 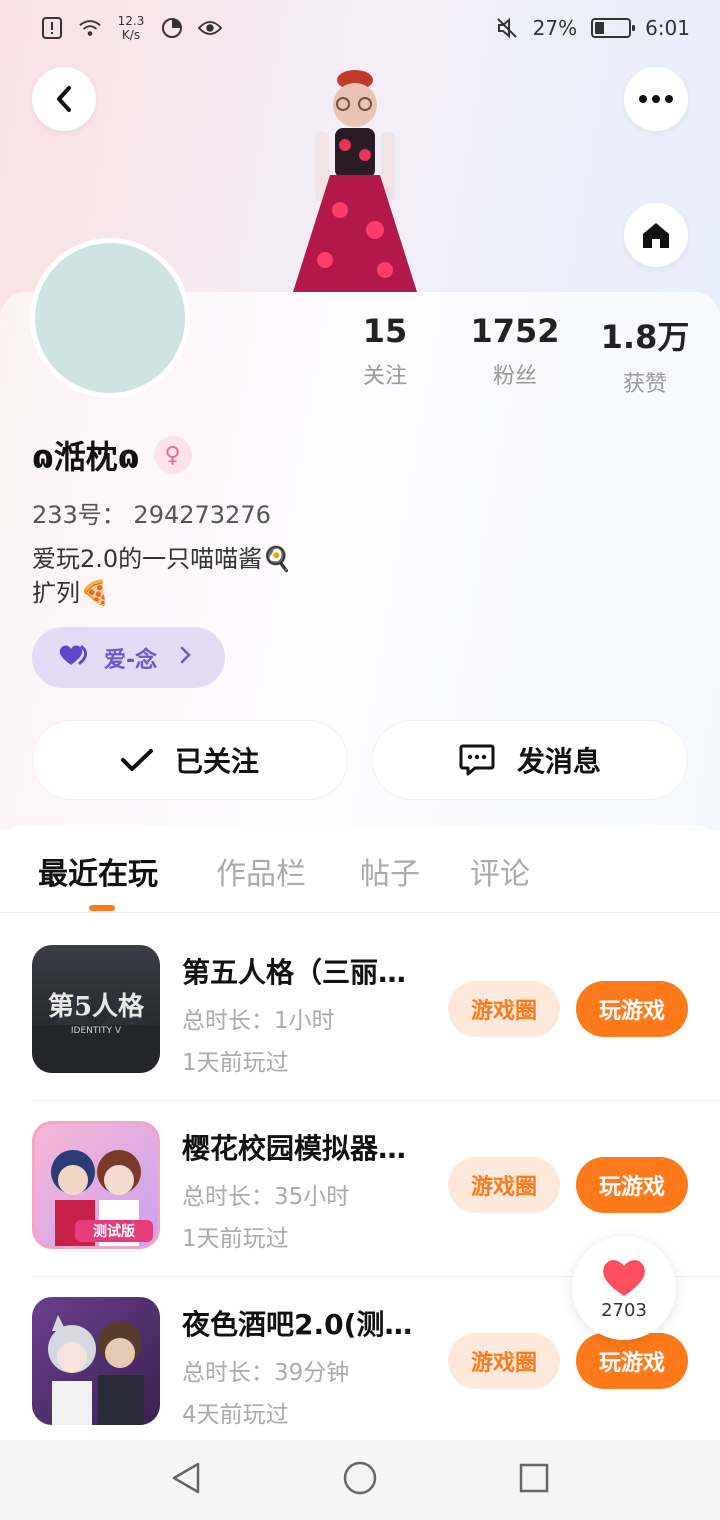 I want to click on battery-percent: 27%, so click(x=555, y=28).